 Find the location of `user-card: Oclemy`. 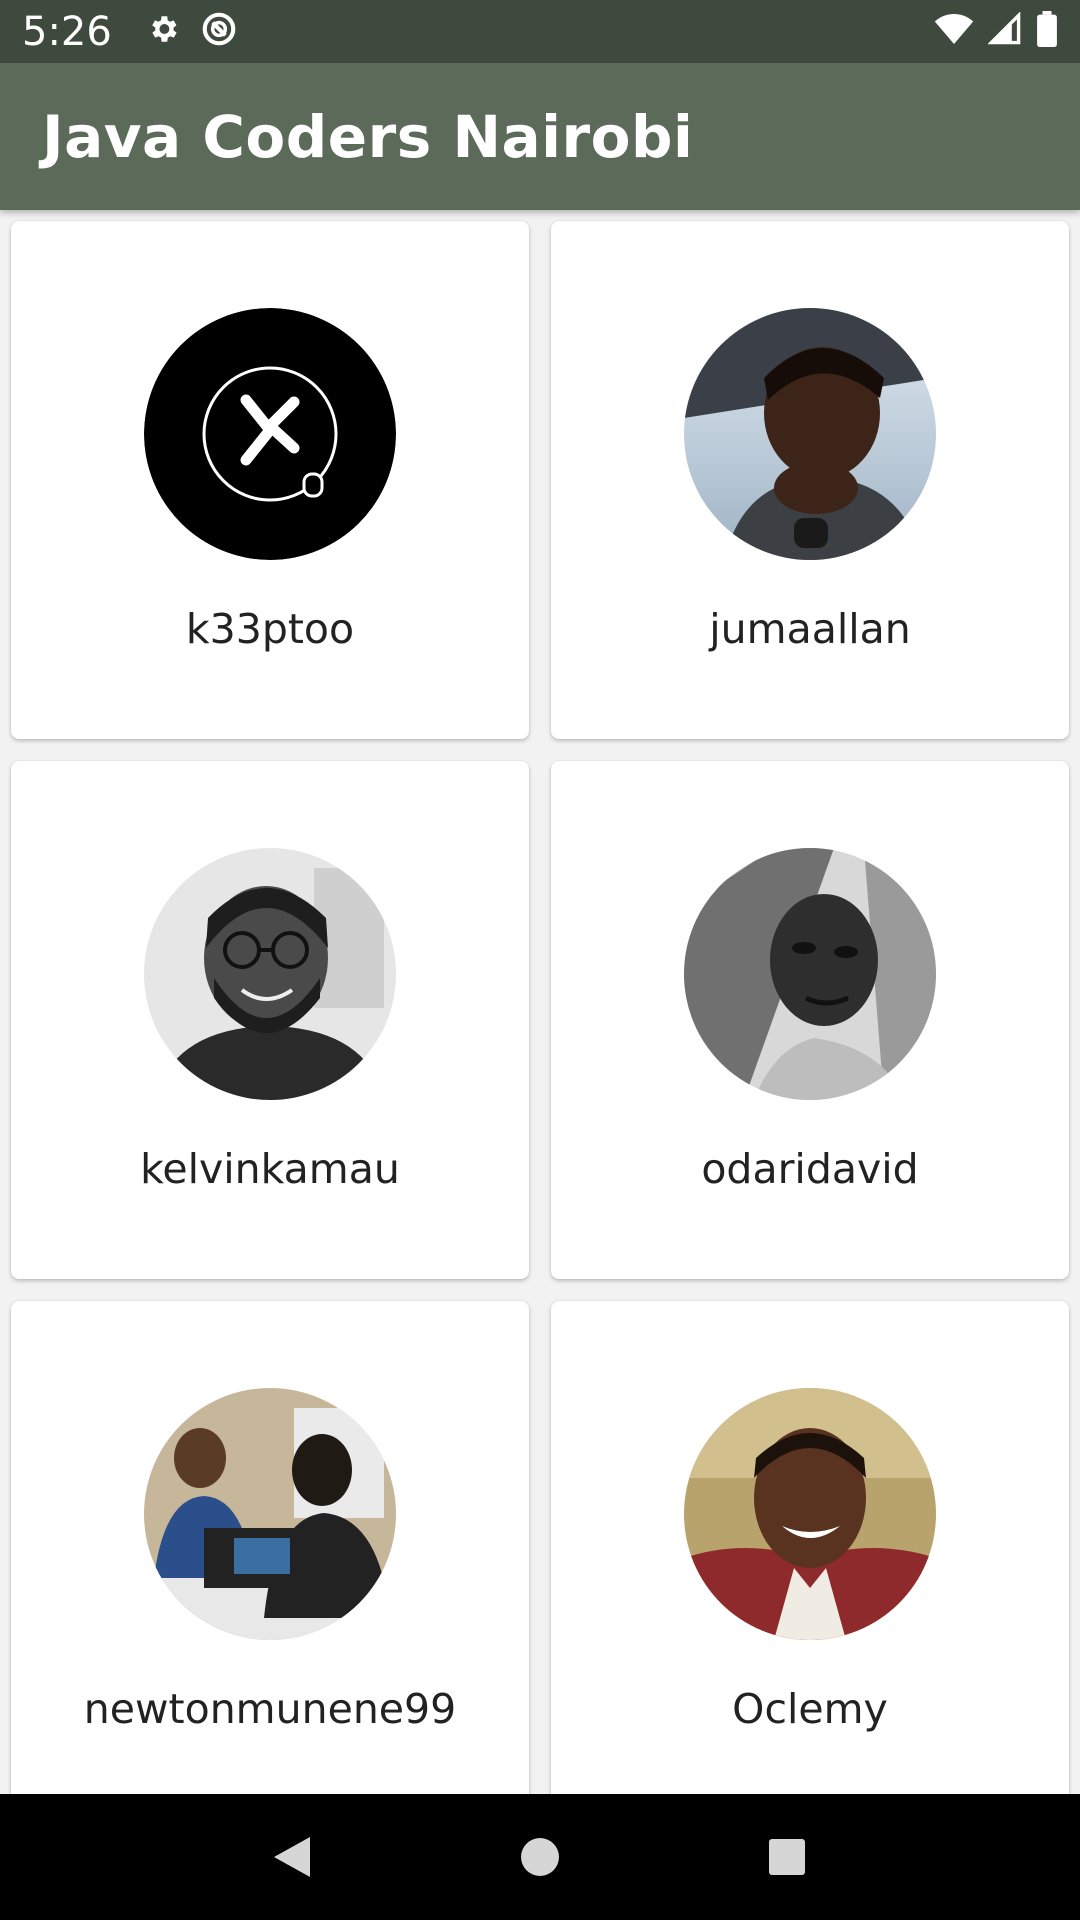

user-card: Oclemy is located at coordinates (810, 1547).